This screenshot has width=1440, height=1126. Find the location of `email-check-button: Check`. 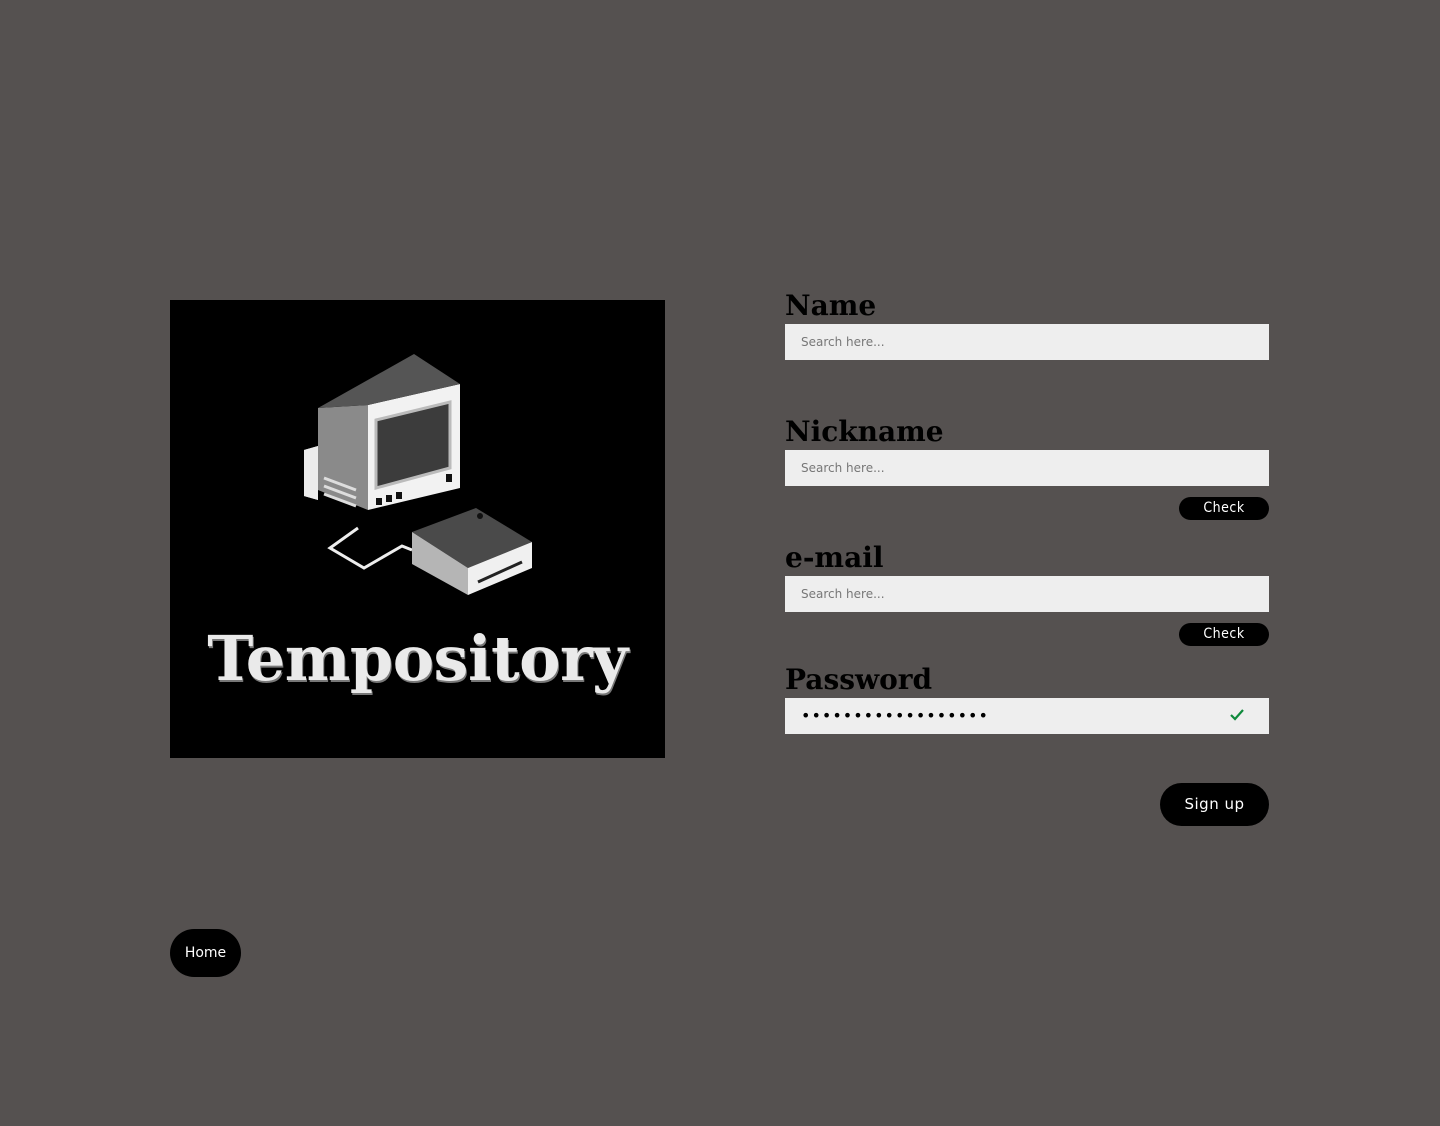

email-check-button: Check is located at coordinates (1224, 634).